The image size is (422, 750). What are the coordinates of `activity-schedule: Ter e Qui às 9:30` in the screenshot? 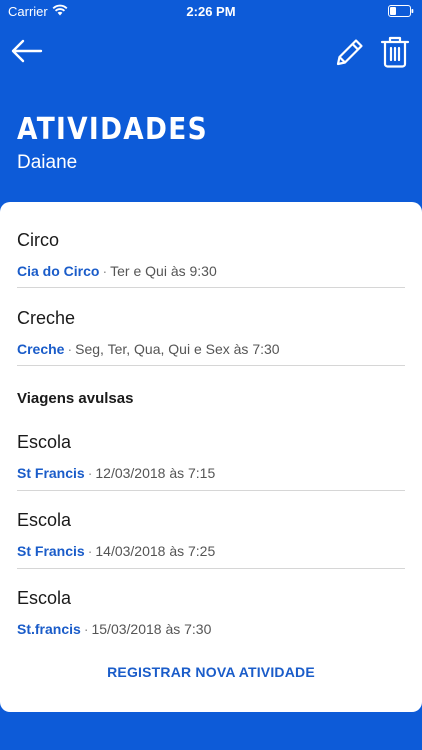 It's located at (163, 271).